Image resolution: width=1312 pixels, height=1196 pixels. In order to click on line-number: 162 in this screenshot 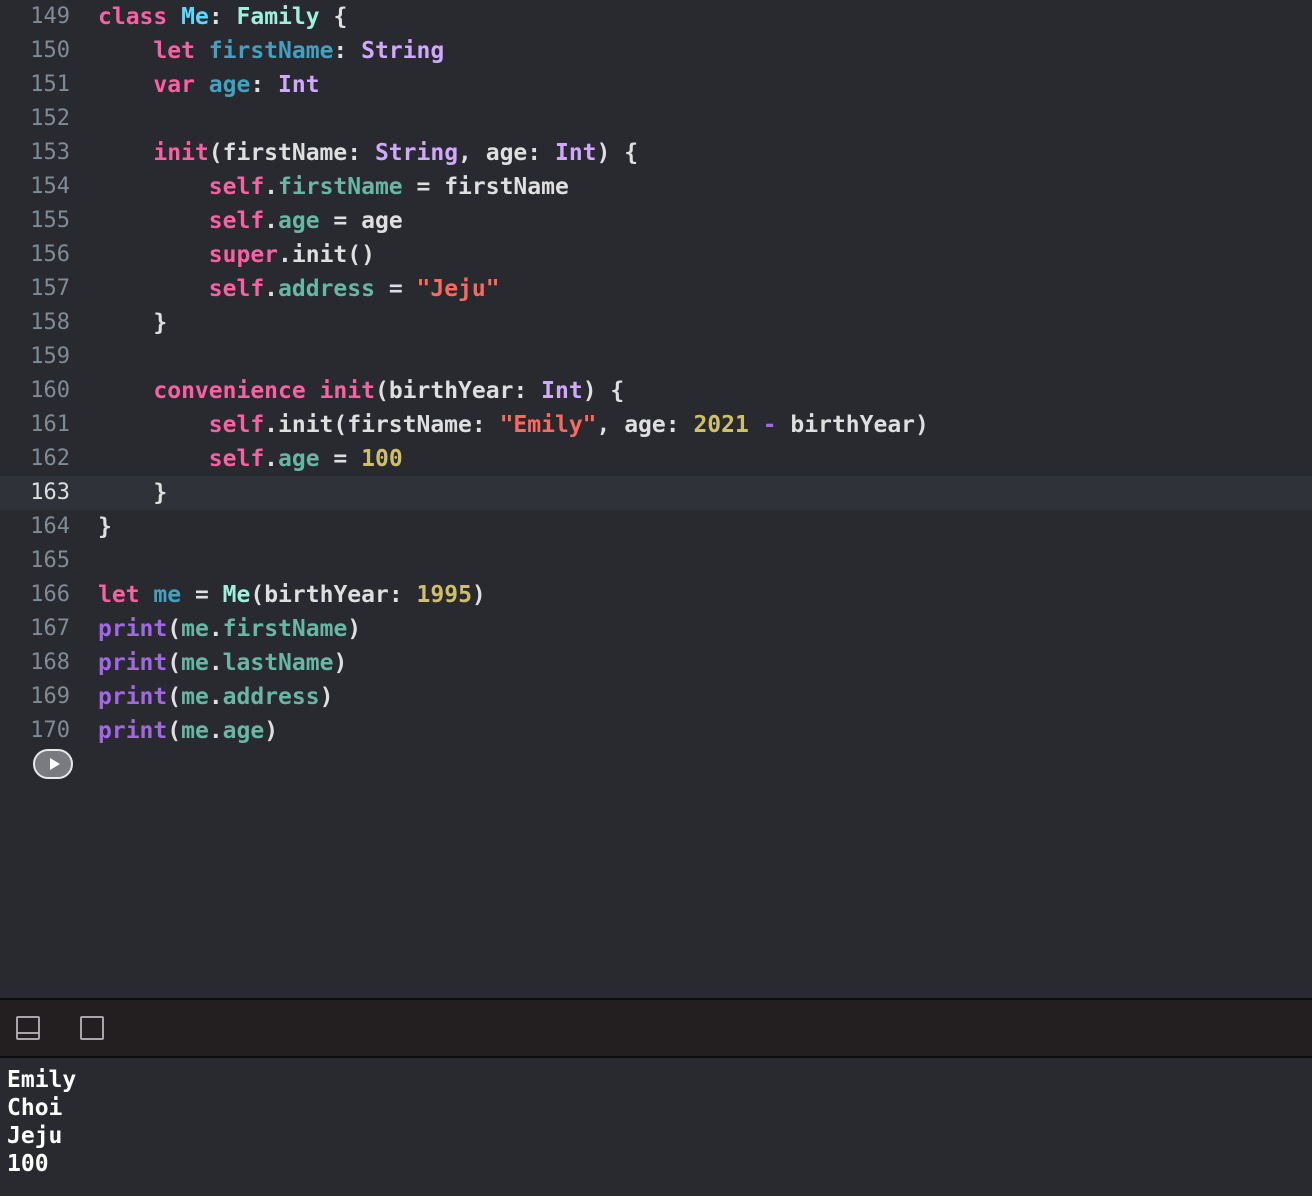, I will do `click(35, 459)`.